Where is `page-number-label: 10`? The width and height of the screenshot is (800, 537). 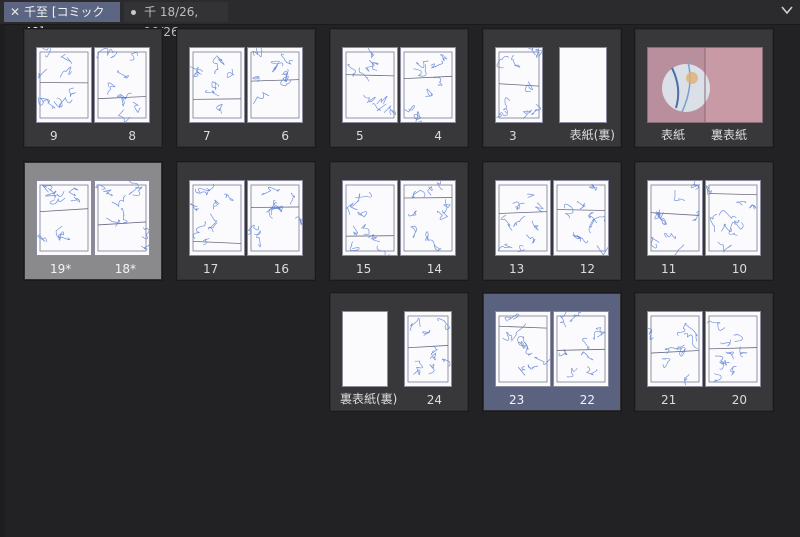
page-number-label: 10 is located at coordinates (739, 269).